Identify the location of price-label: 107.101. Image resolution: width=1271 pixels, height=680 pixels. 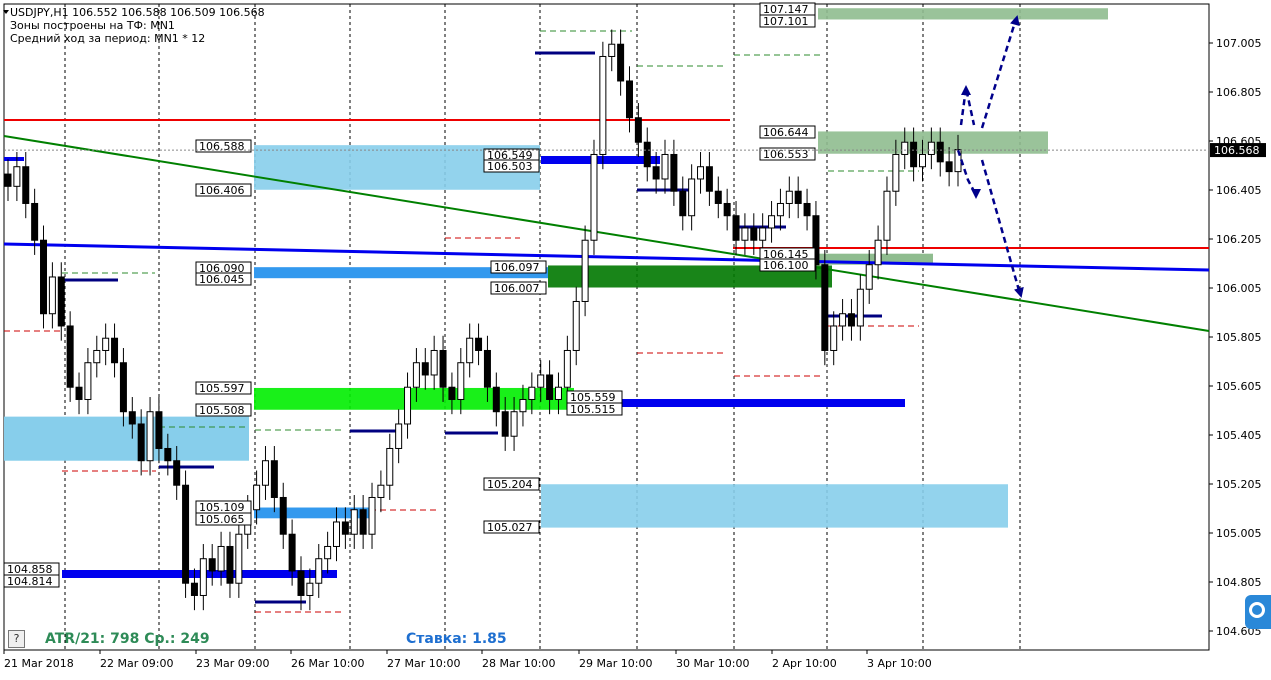
(786, 21).